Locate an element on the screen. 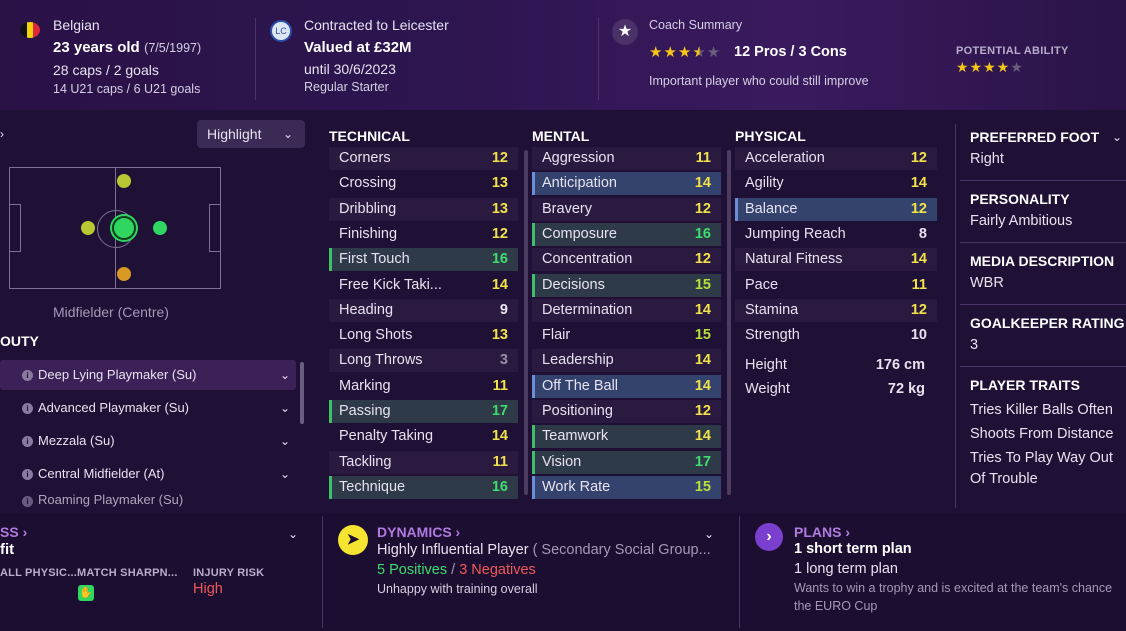 This screenshot has width=1126, height=631. attribute-row: Anticipation 14 is located at coordinates (626, 184).